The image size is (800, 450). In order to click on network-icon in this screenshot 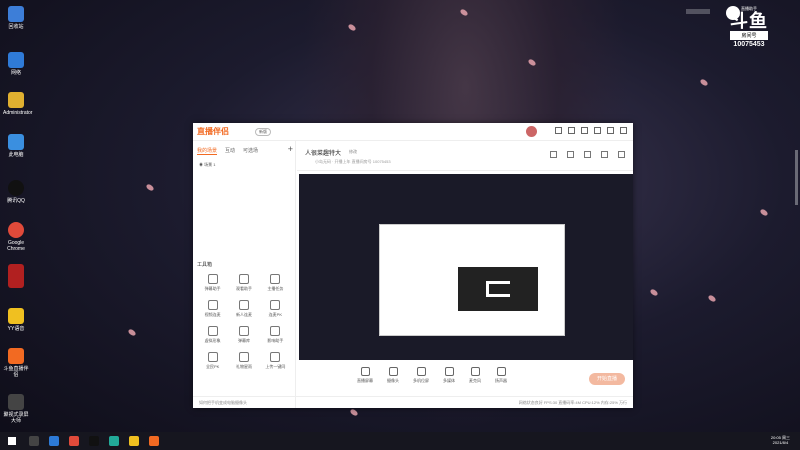, I will do `click(16, 60)`.